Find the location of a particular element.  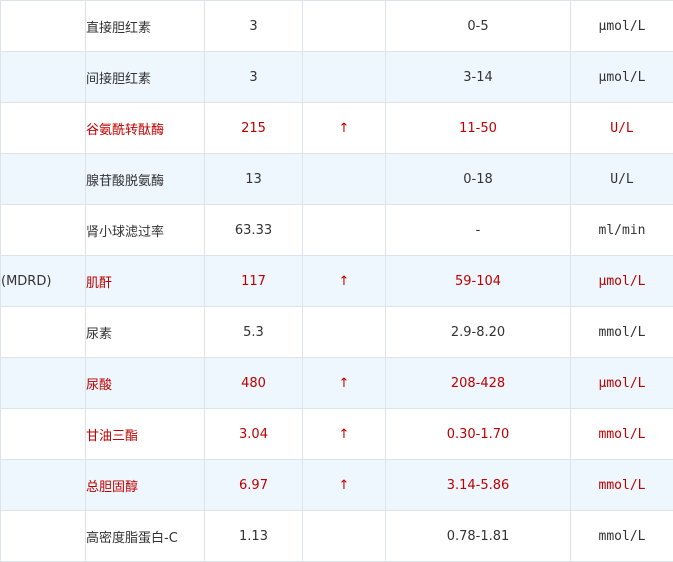

table-row: 直接胆红素 3 0-5 μmol/L is located at coordinates (336, 26).